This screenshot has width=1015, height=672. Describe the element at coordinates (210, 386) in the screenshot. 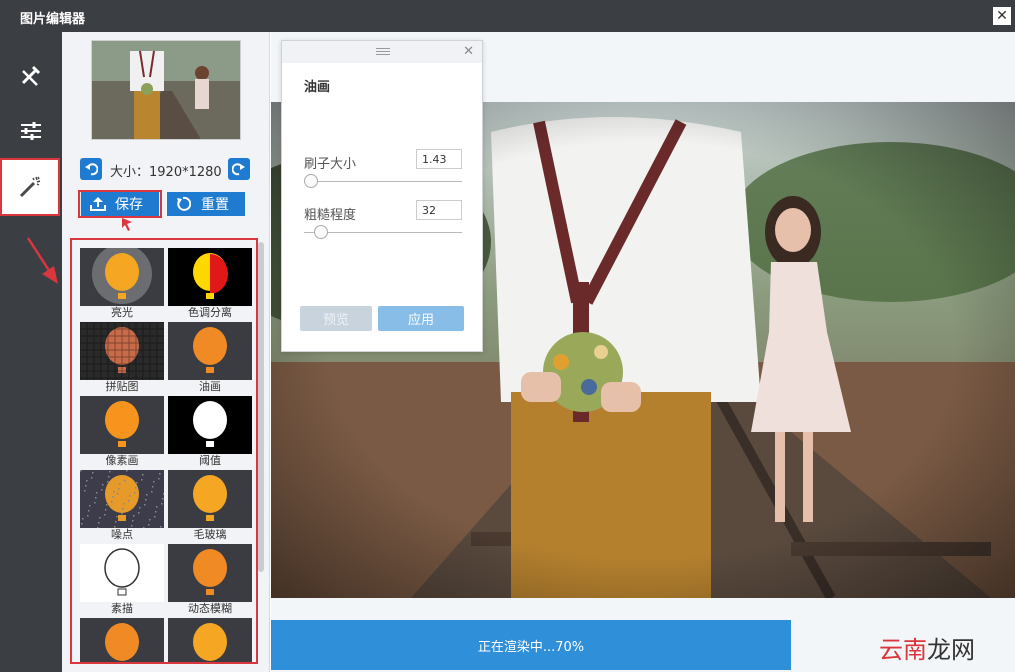

I see `filter-label: 油画` at that location.